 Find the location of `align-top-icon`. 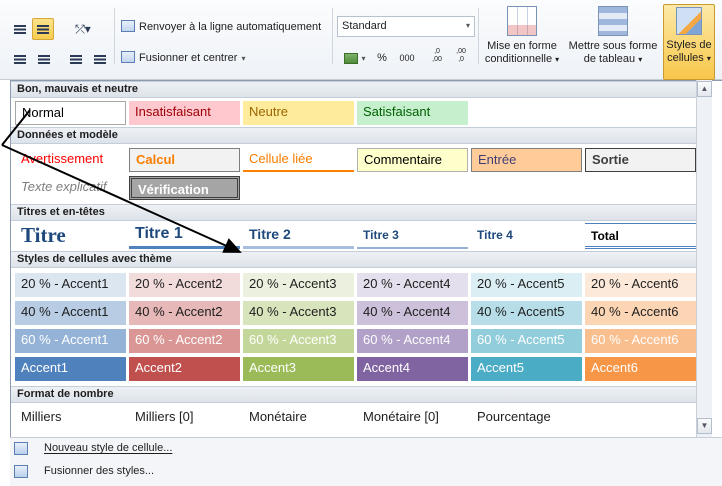

align-top-icon is located at coordinates (20, 29).